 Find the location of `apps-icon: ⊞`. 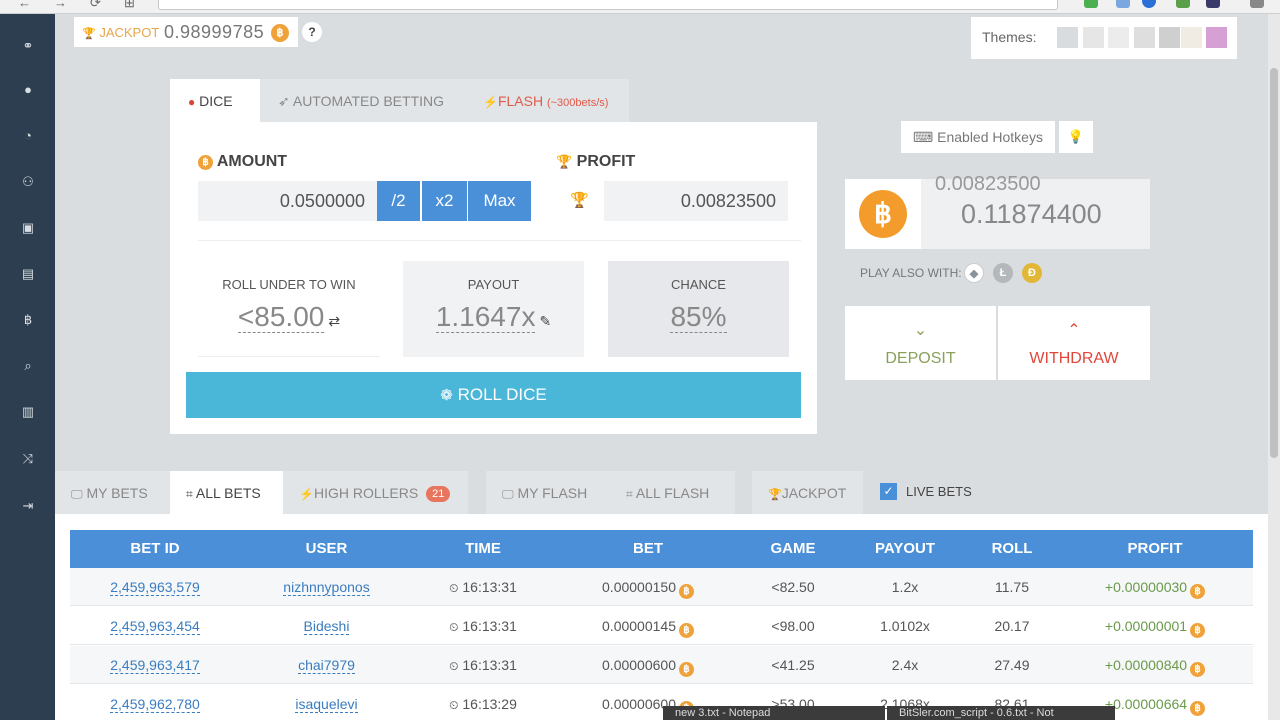

apps-icon: ⊞ is located at coordinates (129, 5).